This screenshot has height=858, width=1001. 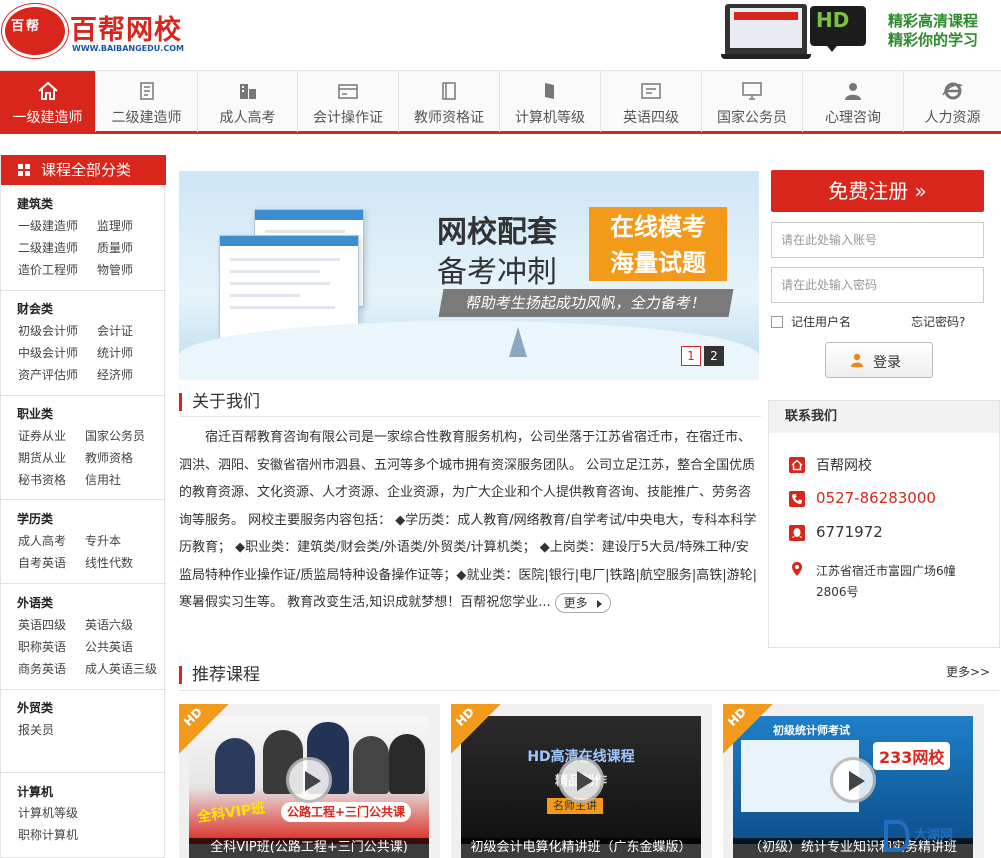 I want to click on forgot-password-link: 忘记密码?, so click(x=938, y=321).